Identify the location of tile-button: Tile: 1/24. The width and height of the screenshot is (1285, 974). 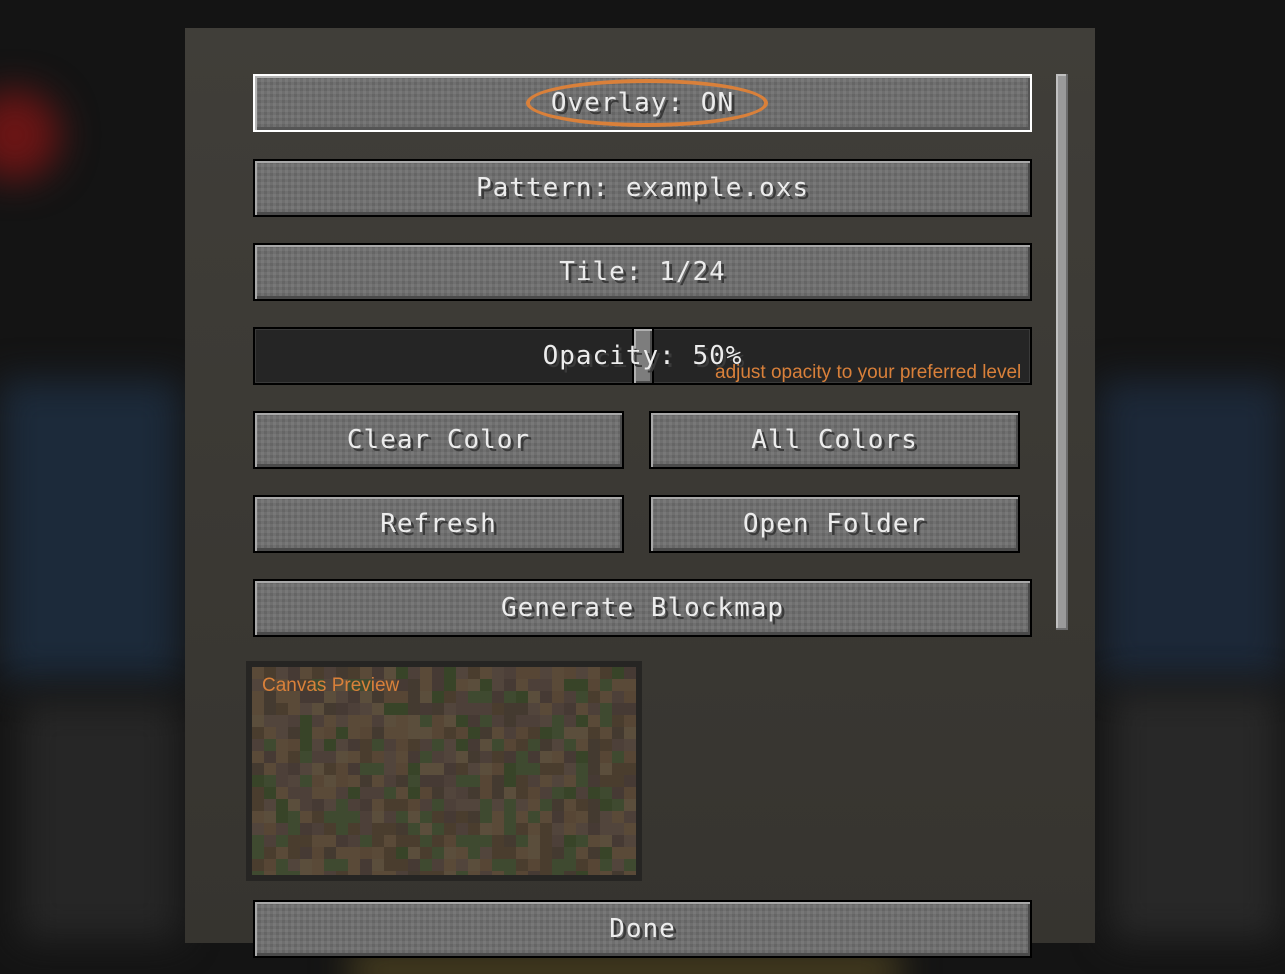
(642, 272).